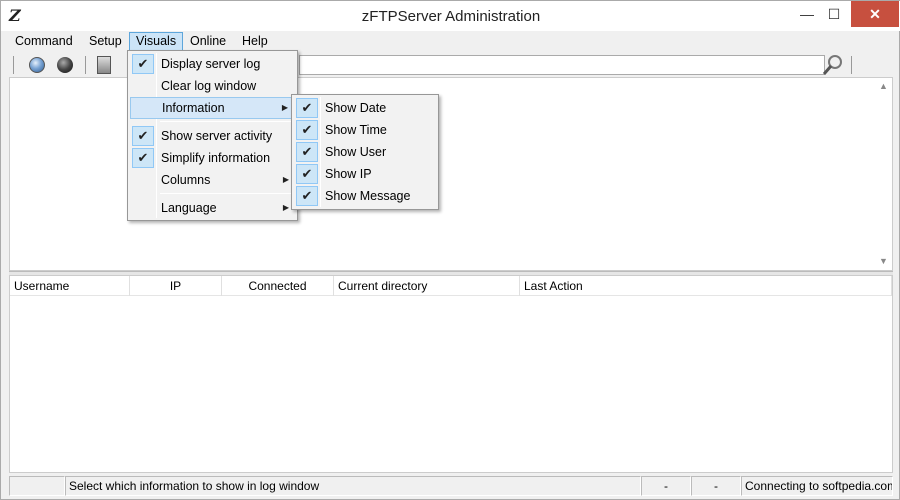  I want to click on menu-item-label: Show Message, so click(368, 196).